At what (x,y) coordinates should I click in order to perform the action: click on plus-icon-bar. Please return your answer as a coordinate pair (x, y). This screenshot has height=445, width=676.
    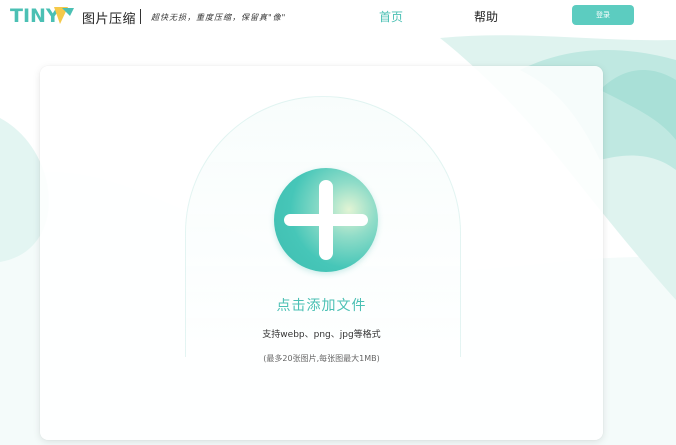
    Looking at the image, I should click on (326, 220).